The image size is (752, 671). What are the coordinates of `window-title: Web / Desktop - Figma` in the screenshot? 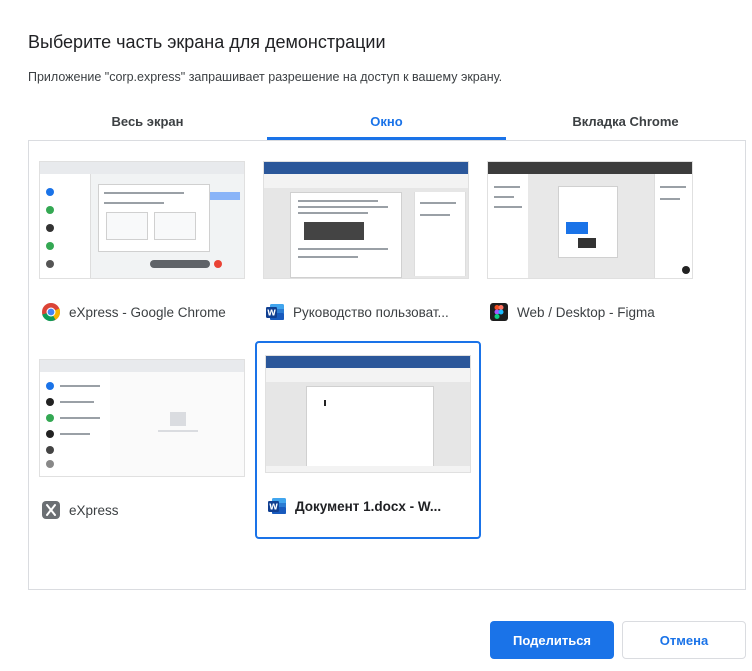 It's located at (586, 312).